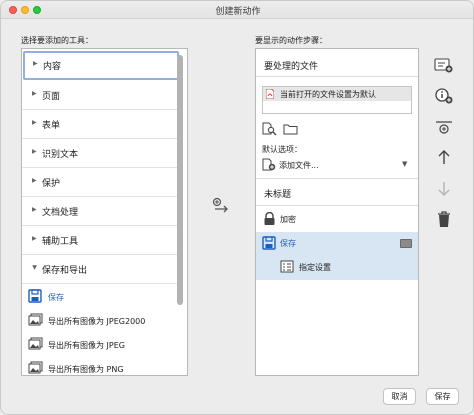 The height and width of the screenshot is (415, 474). Describe the element at coordinates (104, 298) in the screenshot. I see `tool-save: 保存` at that location.